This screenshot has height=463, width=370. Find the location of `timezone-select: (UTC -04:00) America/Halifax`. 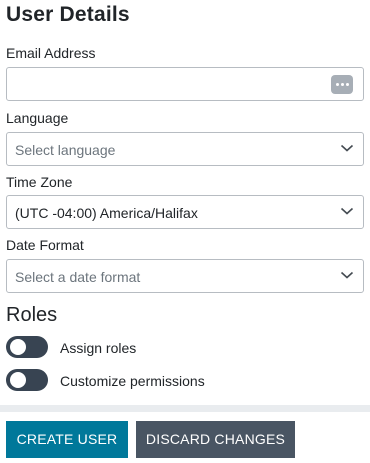

timezone-select: (UTC -04:00) America/Halifax is located at coordinates (185, 212).